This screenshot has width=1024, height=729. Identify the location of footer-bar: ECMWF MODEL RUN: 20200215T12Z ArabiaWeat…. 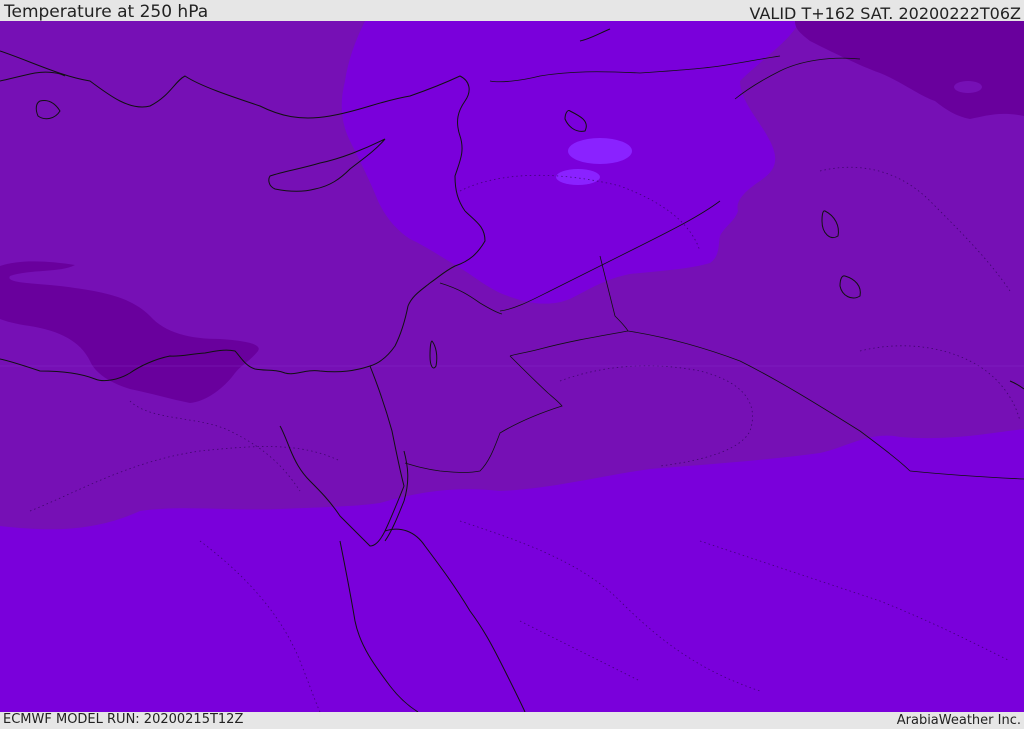
(512, 720).